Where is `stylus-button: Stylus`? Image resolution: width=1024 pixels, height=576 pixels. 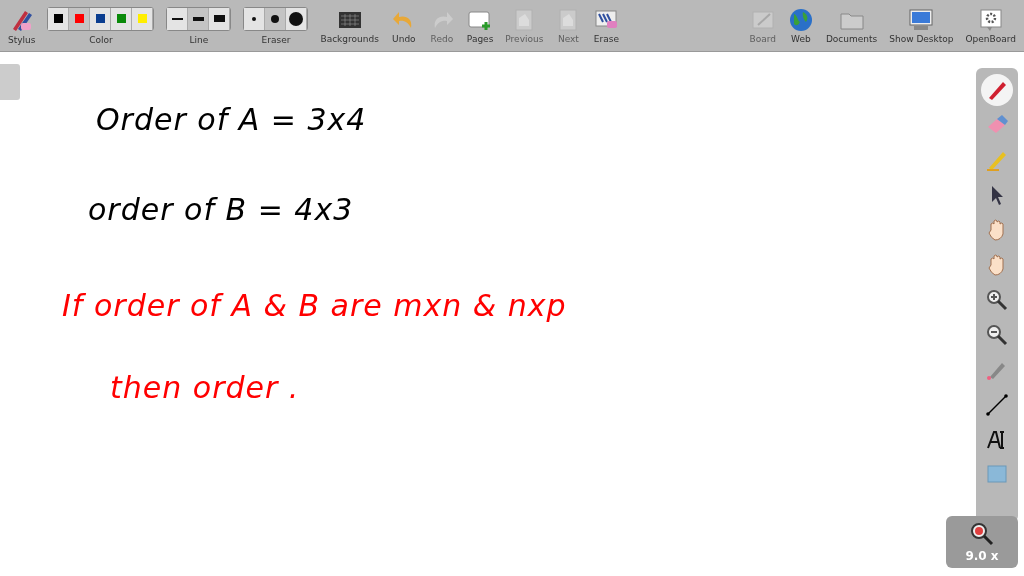 stylus-button: Stylus is located at coordinates (22, 25).